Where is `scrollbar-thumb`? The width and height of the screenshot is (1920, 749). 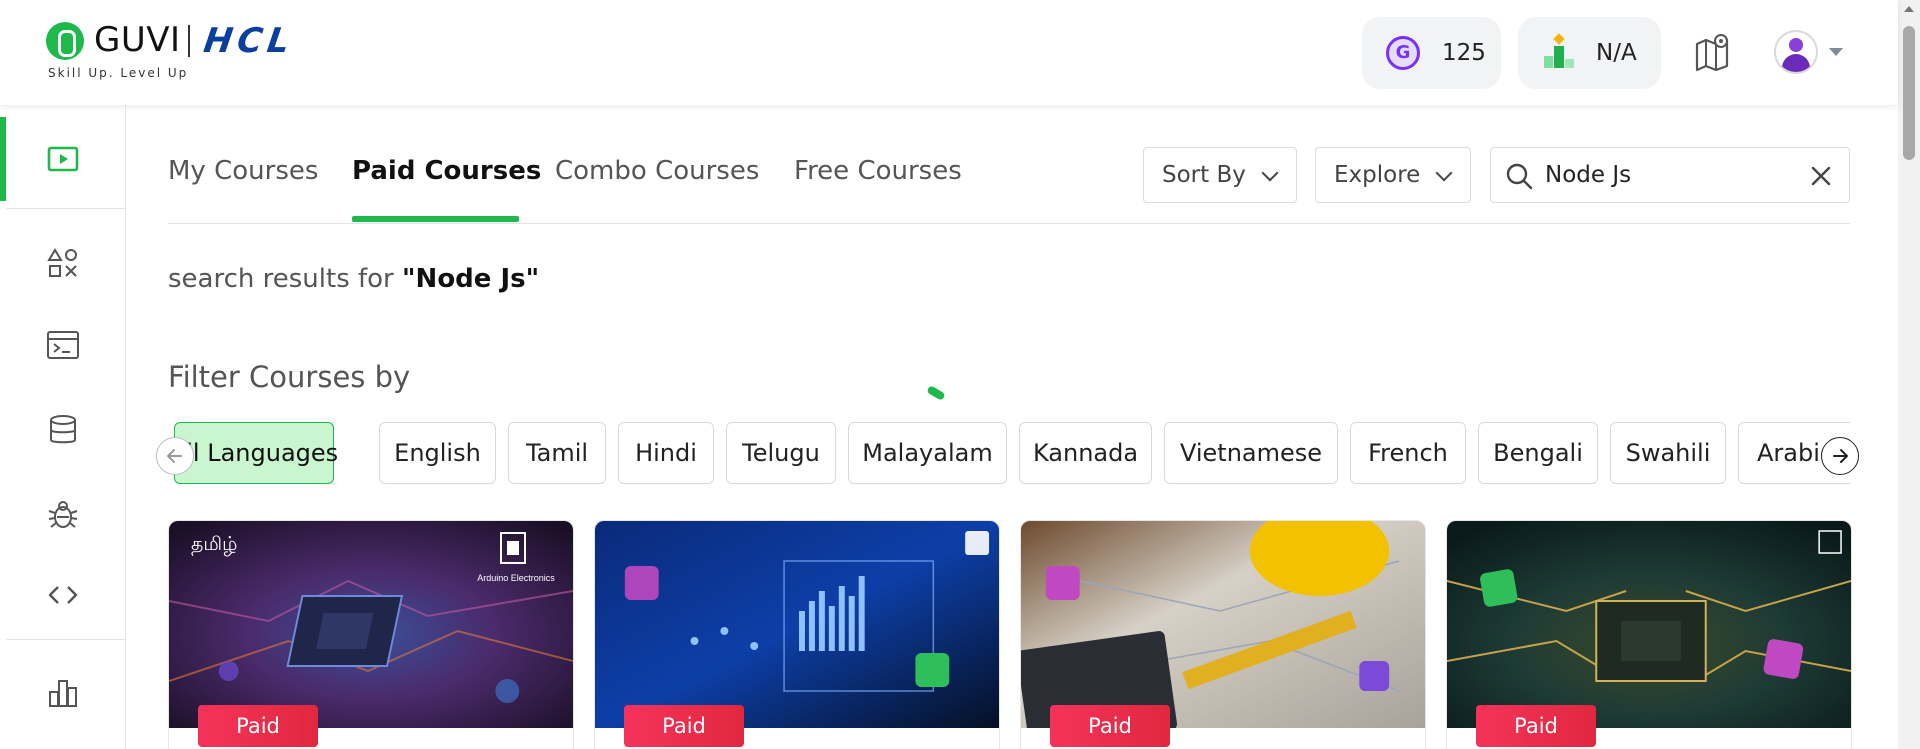 scrollbar-thumb is located at coordinates (1909, 93).